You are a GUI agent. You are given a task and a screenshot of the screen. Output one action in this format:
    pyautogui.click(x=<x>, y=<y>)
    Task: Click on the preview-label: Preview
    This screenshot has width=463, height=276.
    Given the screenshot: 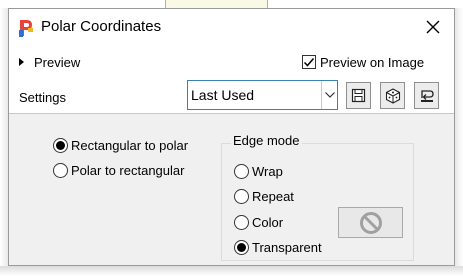 What is the action you would take?
    pyautogui.click(x=57, y=62)
    